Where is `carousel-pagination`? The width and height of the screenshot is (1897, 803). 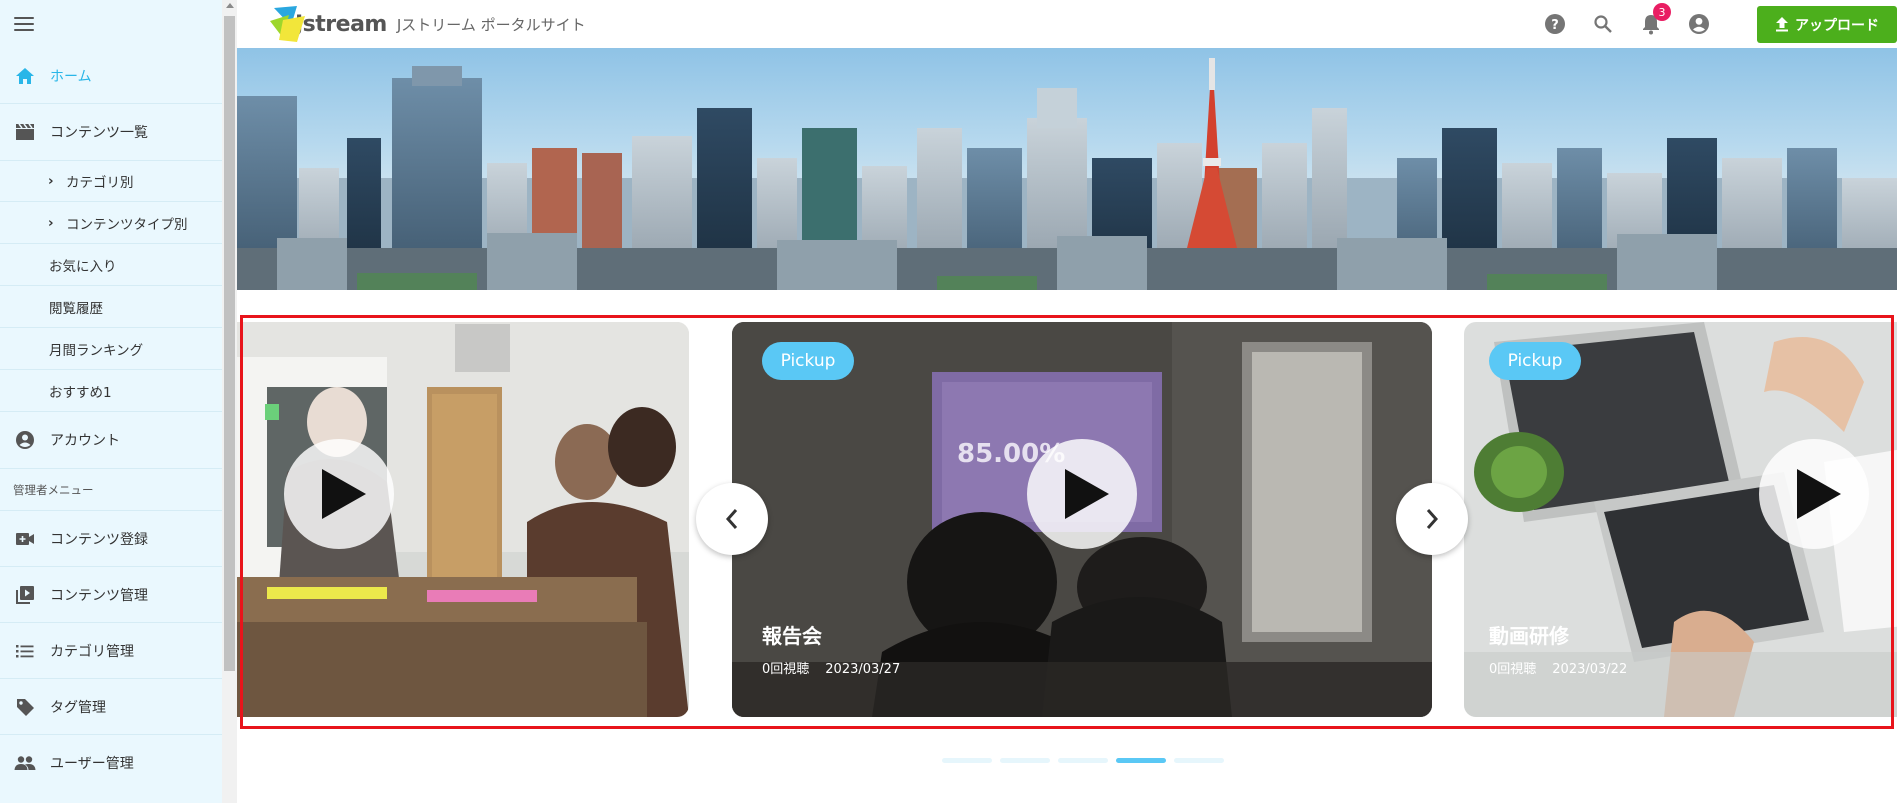
carousel-pagination is located at coordinates (1087, 760).